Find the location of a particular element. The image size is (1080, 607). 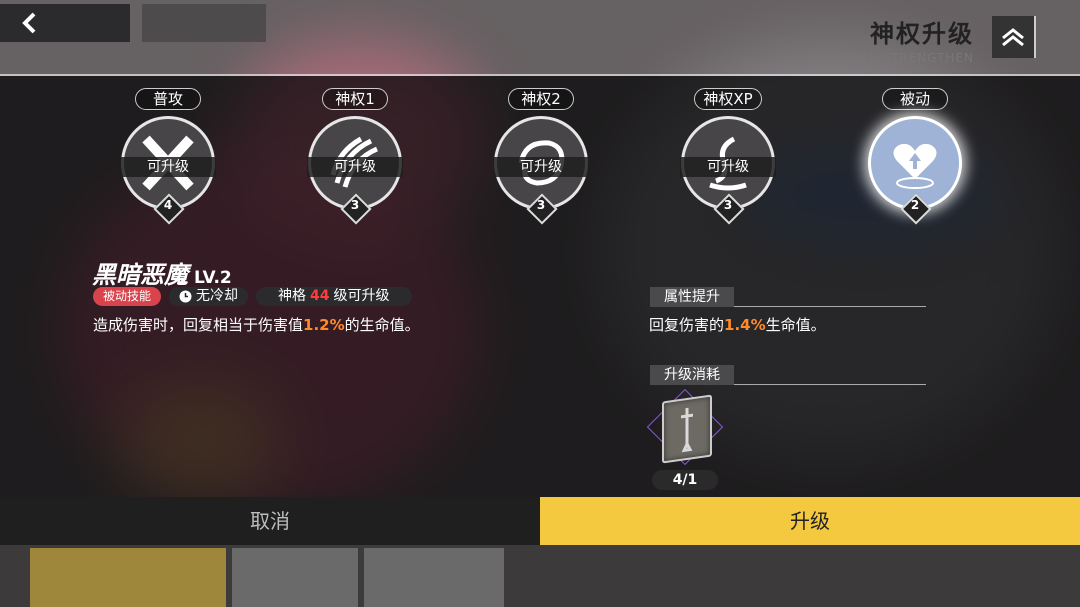

item-count: 4/1 is located at coordinates (685, 480).